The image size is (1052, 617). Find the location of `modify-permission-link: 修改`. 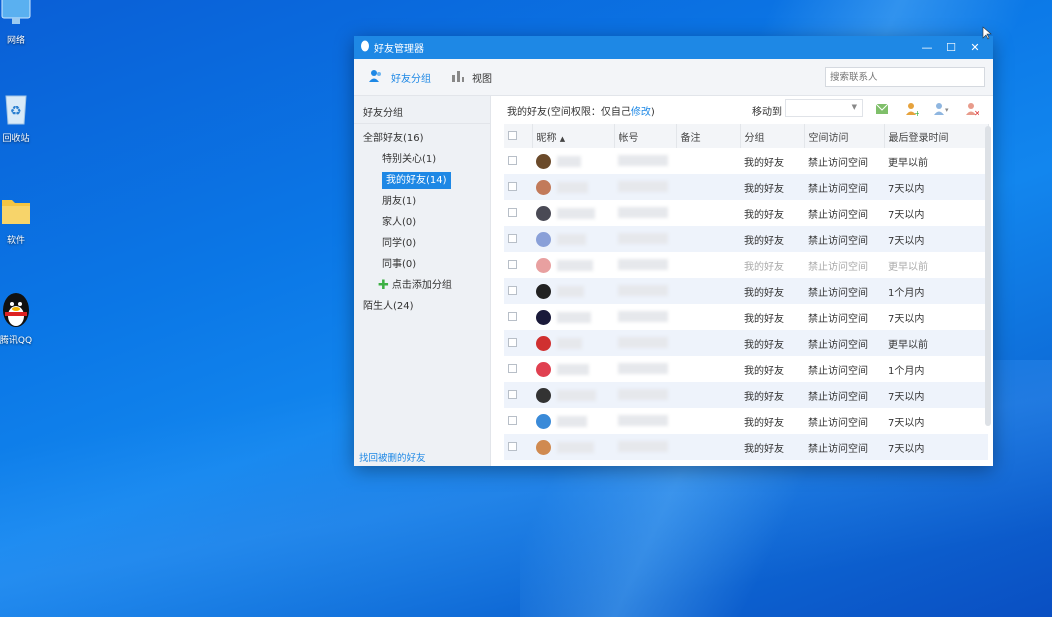

modify-permission-link: 修改 is located at coordinates (641, 112).